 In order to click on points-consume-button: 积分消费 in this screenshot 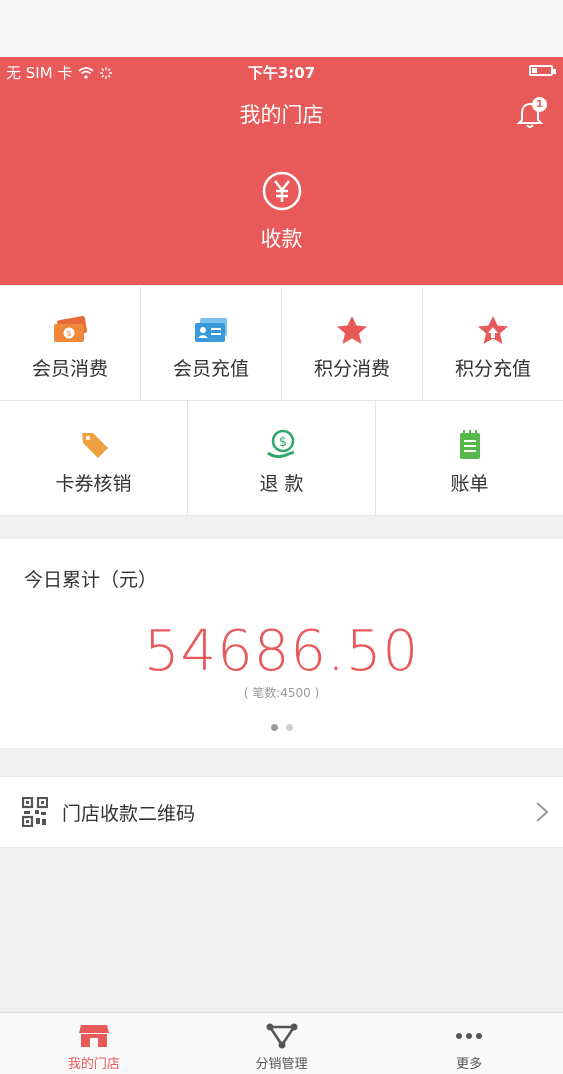, I will do `click(352, 343)`.